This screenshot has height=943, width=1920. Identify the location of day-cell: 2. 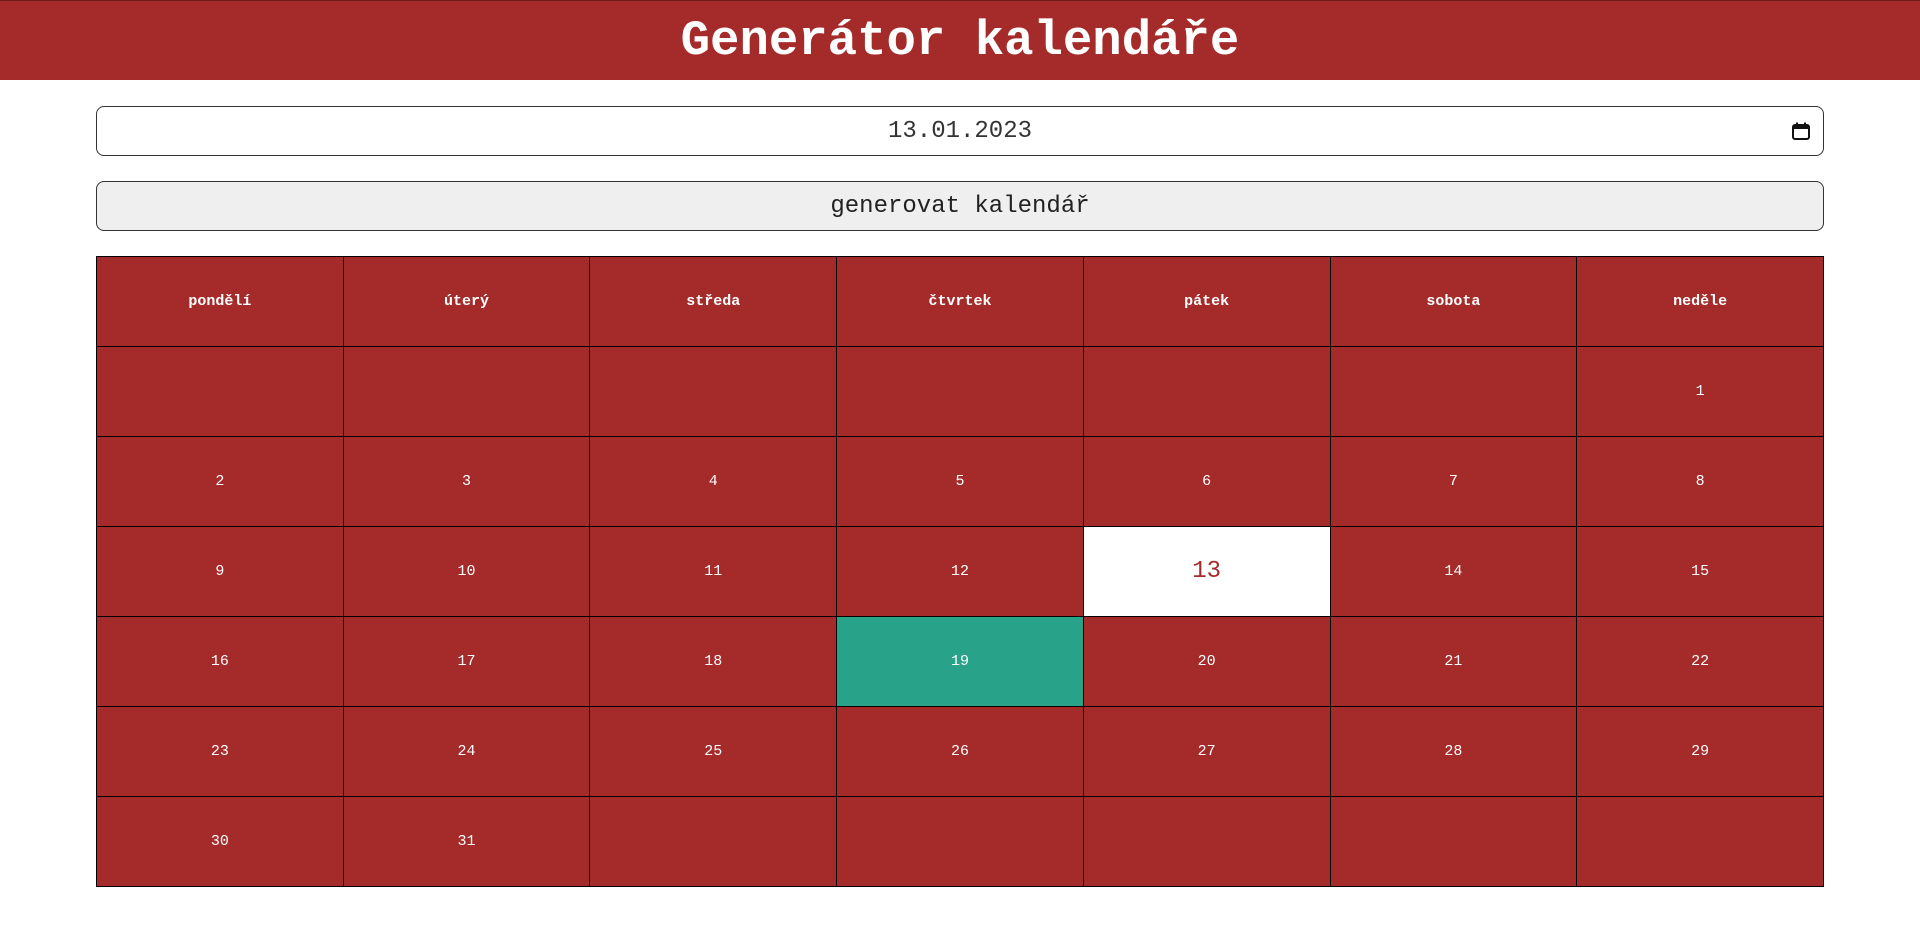
(220, 481).